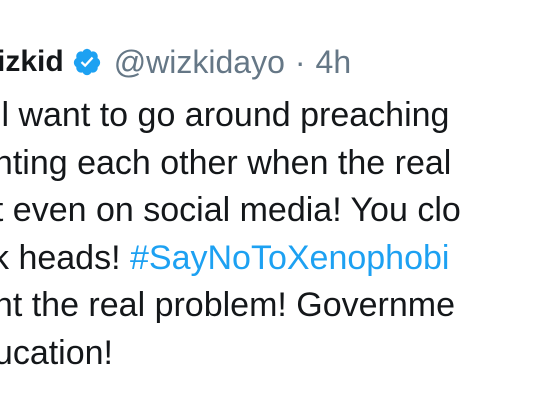 The width and height of the screenshot is (554, 407). Describe the element at coordinates (32, 62) in the screenshot. I see `display-name: izkid` at that location.